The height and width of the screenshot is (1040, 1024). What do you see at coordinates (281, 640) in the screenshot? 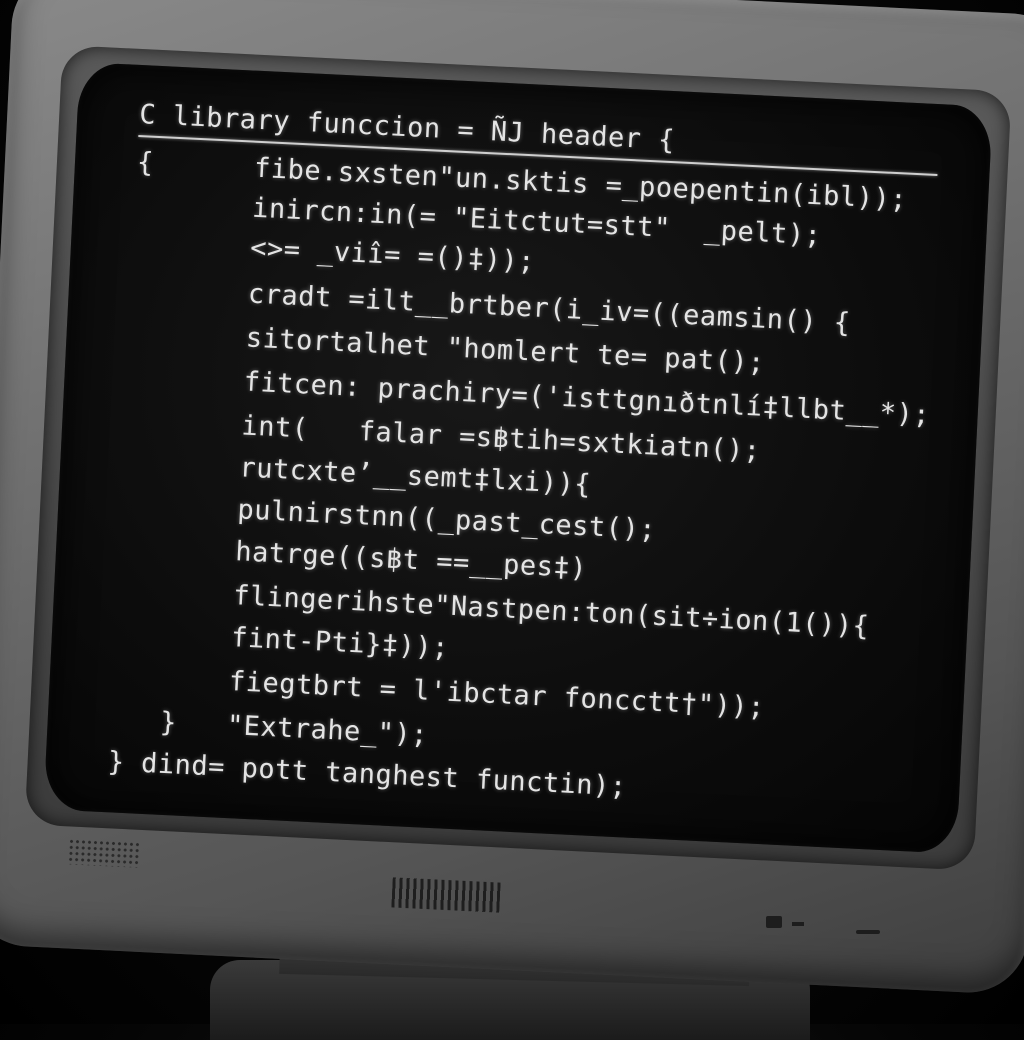
I see `code-line: fint-Pti}‡));` at bounding box center [281, 640].